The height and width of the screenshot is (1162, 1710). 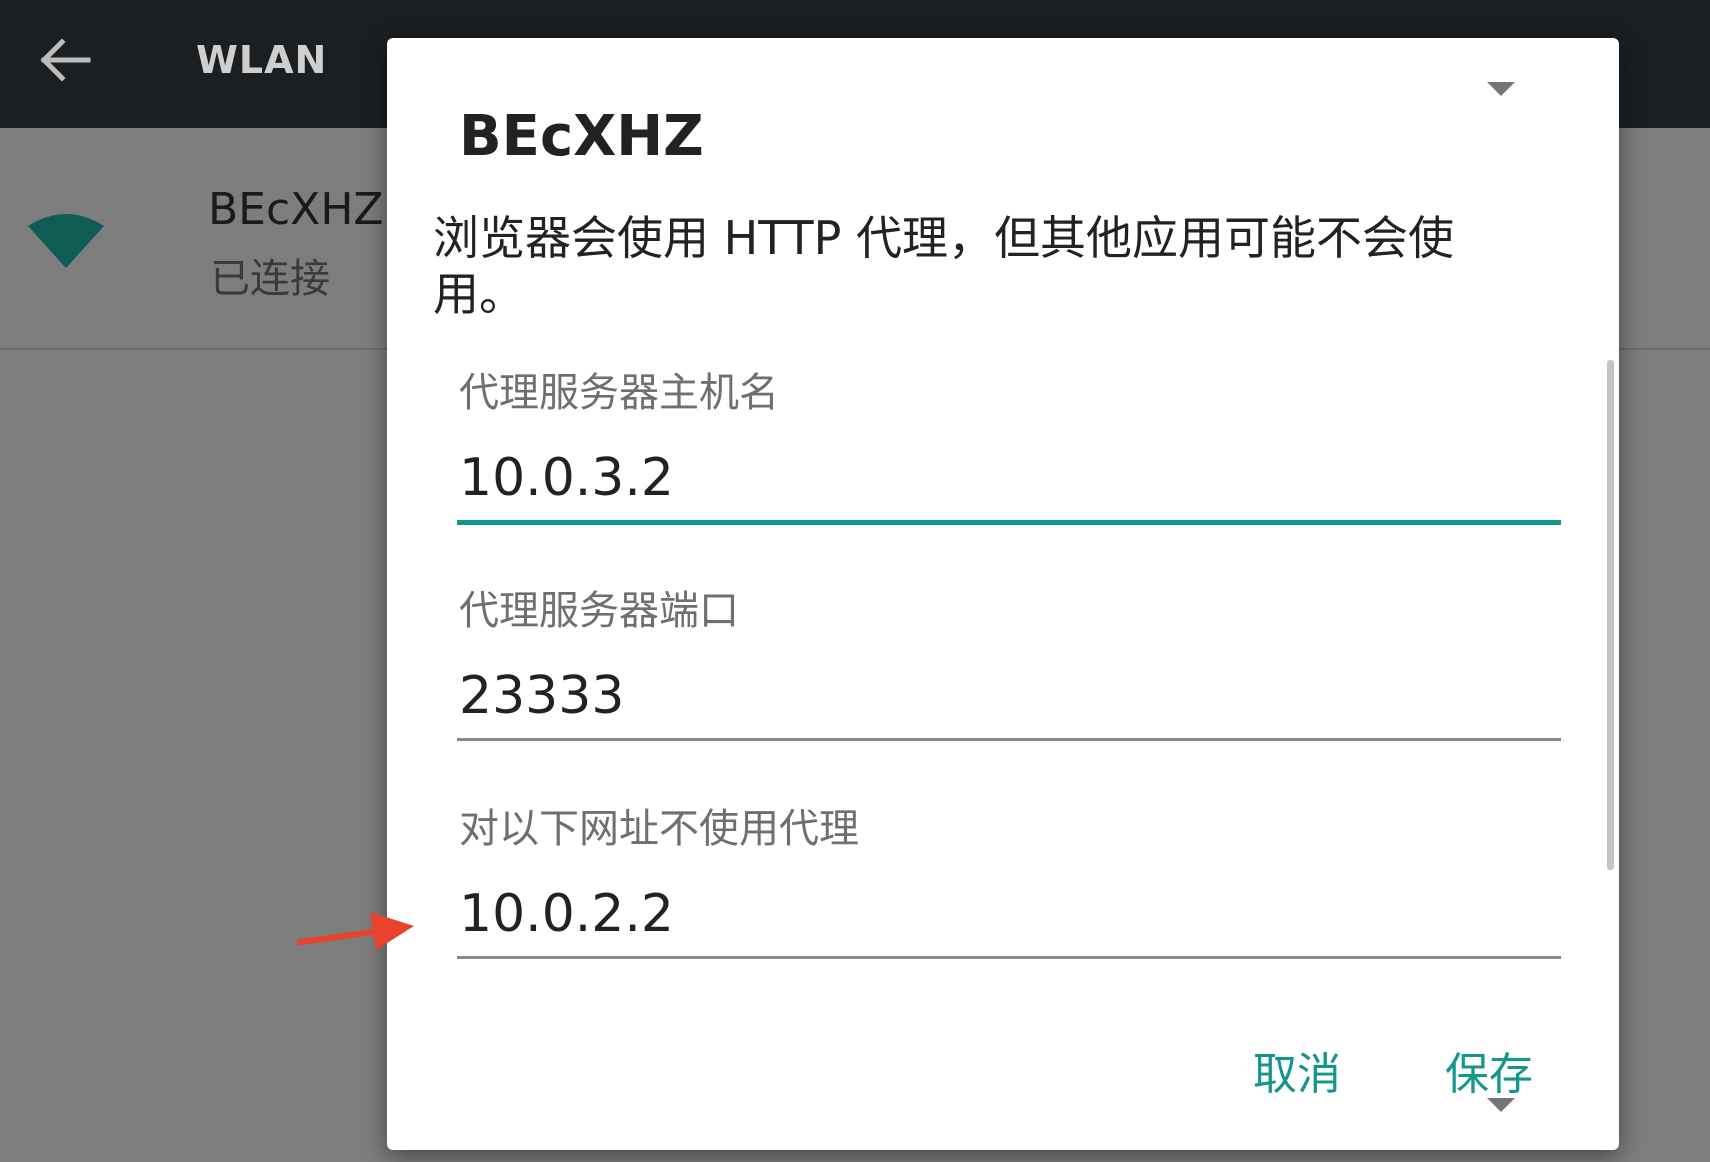 I want to click on save-button: 保存, so click(x=1489, y=1070).